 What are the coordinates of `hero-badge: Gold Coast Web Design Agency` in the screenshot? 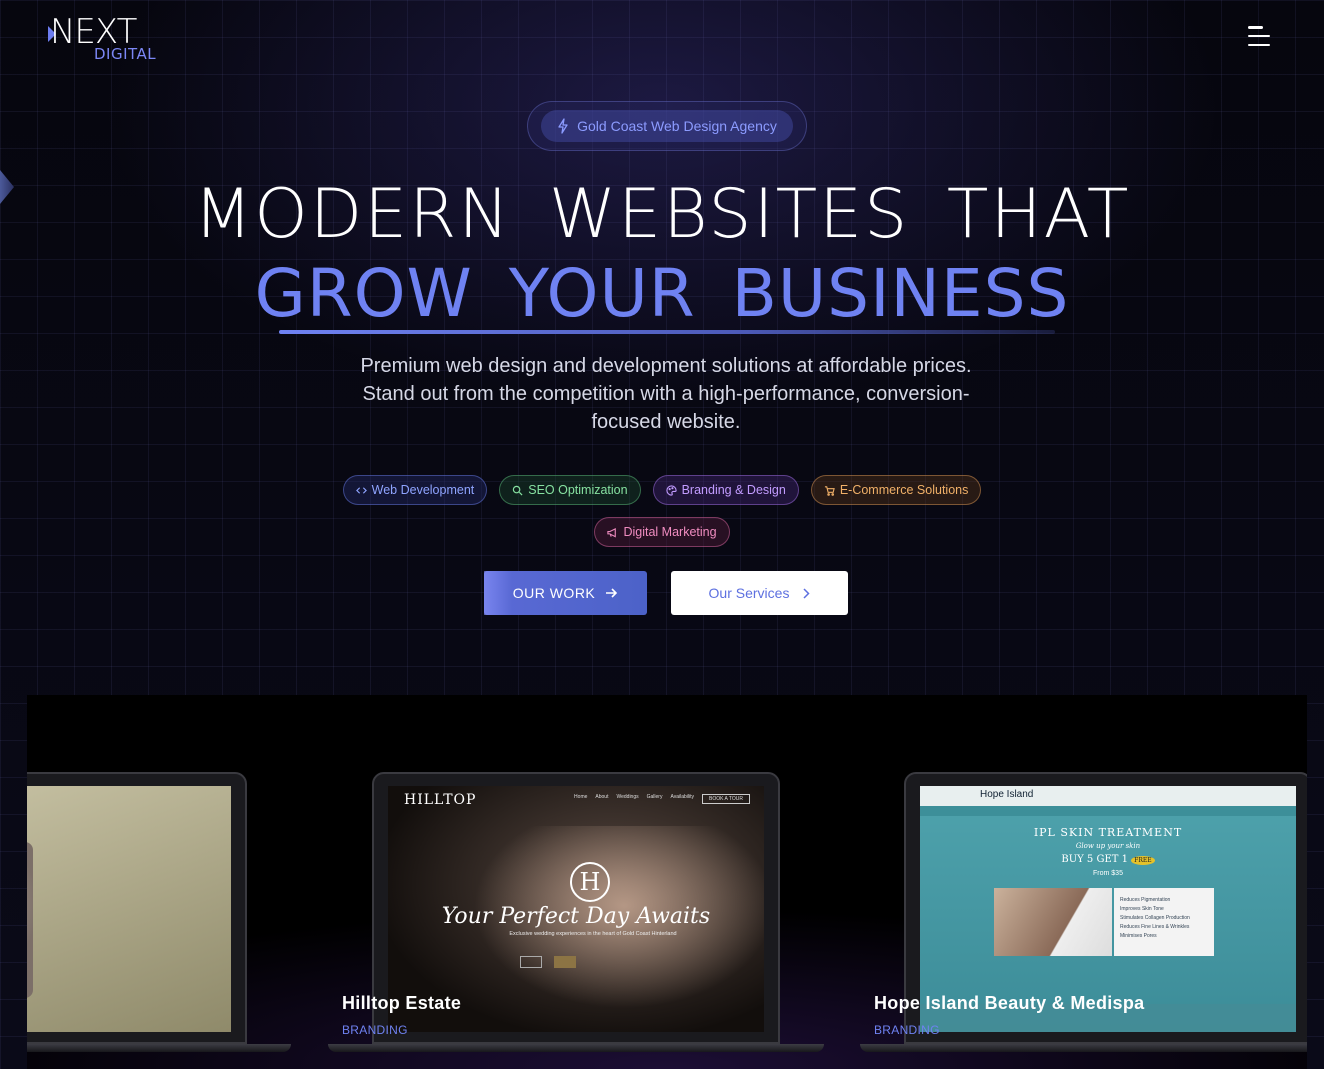 It's located at (667, 126).